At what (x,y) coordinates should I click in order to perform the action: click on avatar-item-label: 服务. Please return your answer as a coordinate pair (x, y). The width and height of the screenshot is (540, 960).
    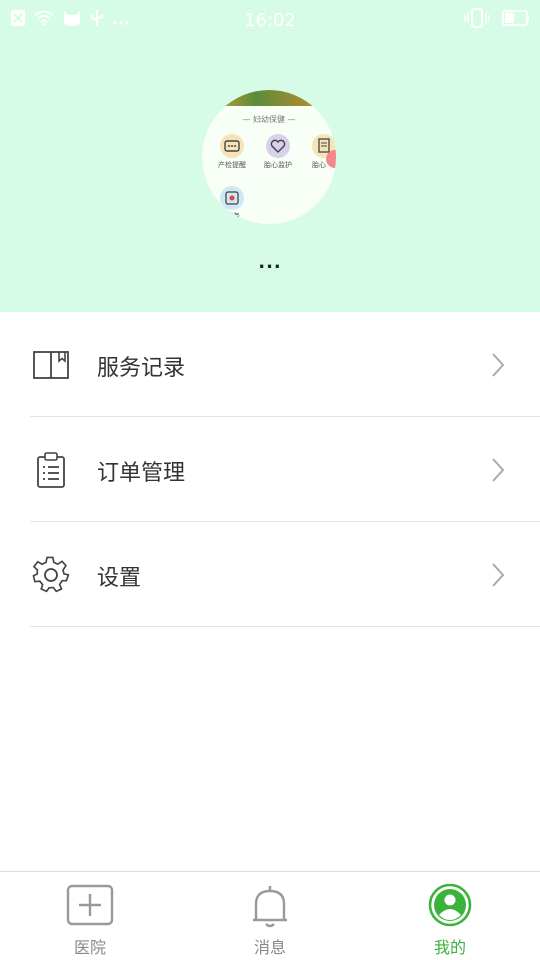
    Looking at the image, I should click on (233, 216).